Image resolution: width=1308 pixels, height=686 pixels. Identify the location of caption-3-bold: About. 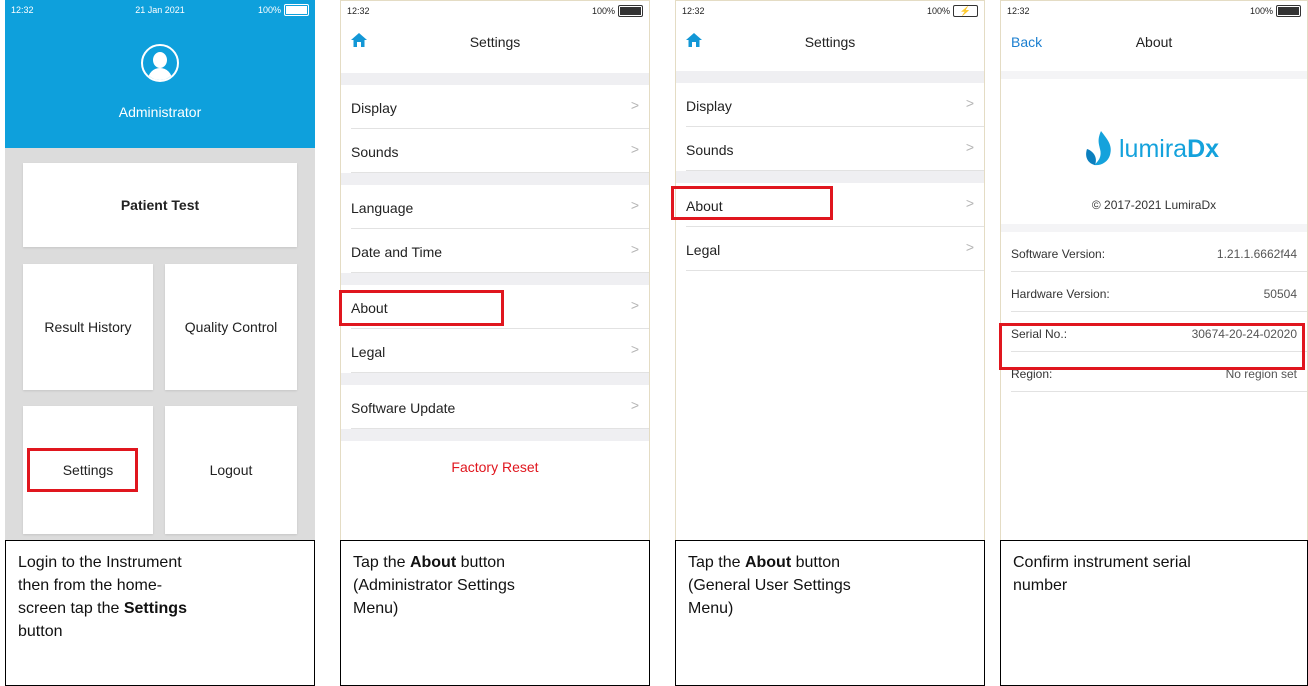
(768, 562).